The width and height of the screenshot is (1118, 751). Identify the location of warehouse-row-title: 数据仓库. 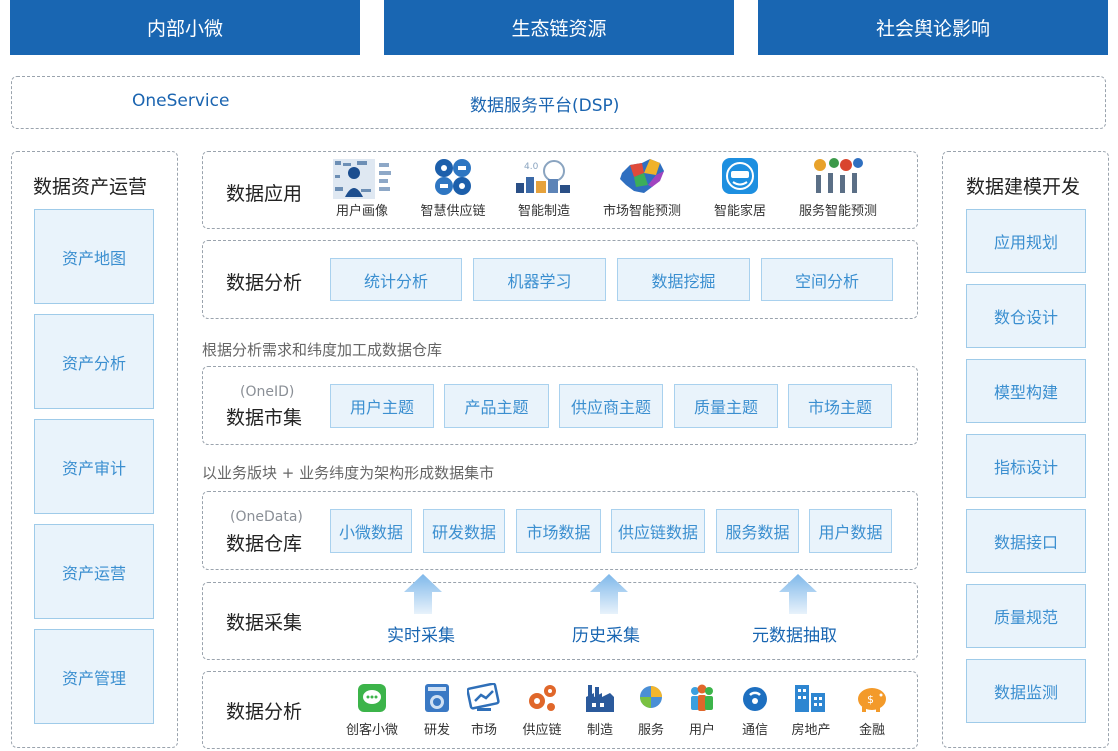
(264, 544).